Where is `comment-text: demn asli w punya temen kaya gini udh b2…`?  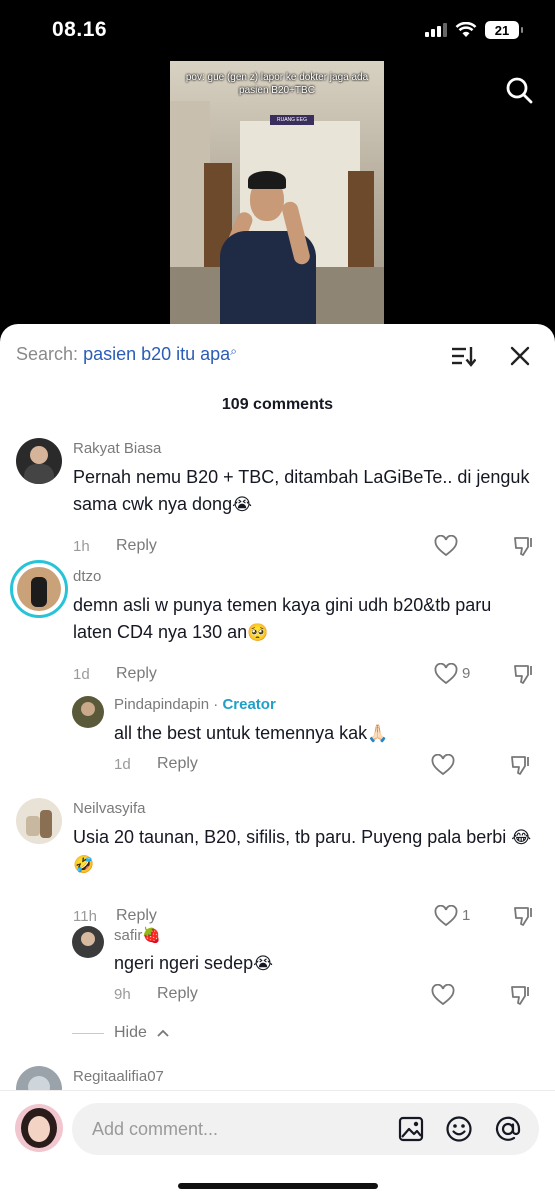
comment-text: demn asli w punya temen kaya gini udh b2… is located at coordinates (303, 619).